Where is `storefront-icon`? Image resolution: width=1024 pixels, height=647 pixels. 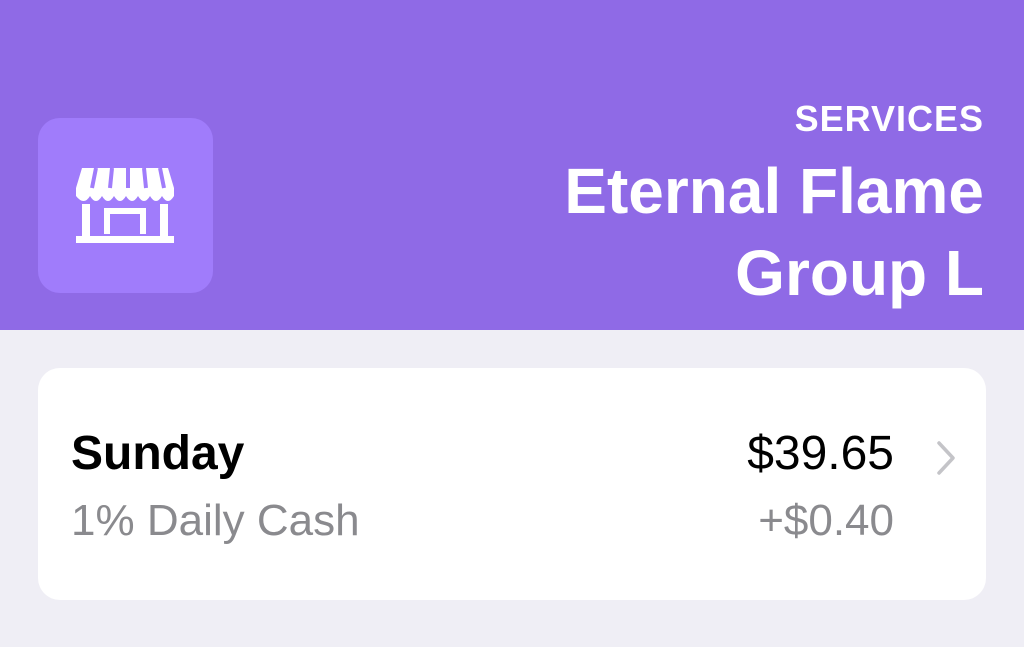 storefront-icon is located at coordinates (125, 205).